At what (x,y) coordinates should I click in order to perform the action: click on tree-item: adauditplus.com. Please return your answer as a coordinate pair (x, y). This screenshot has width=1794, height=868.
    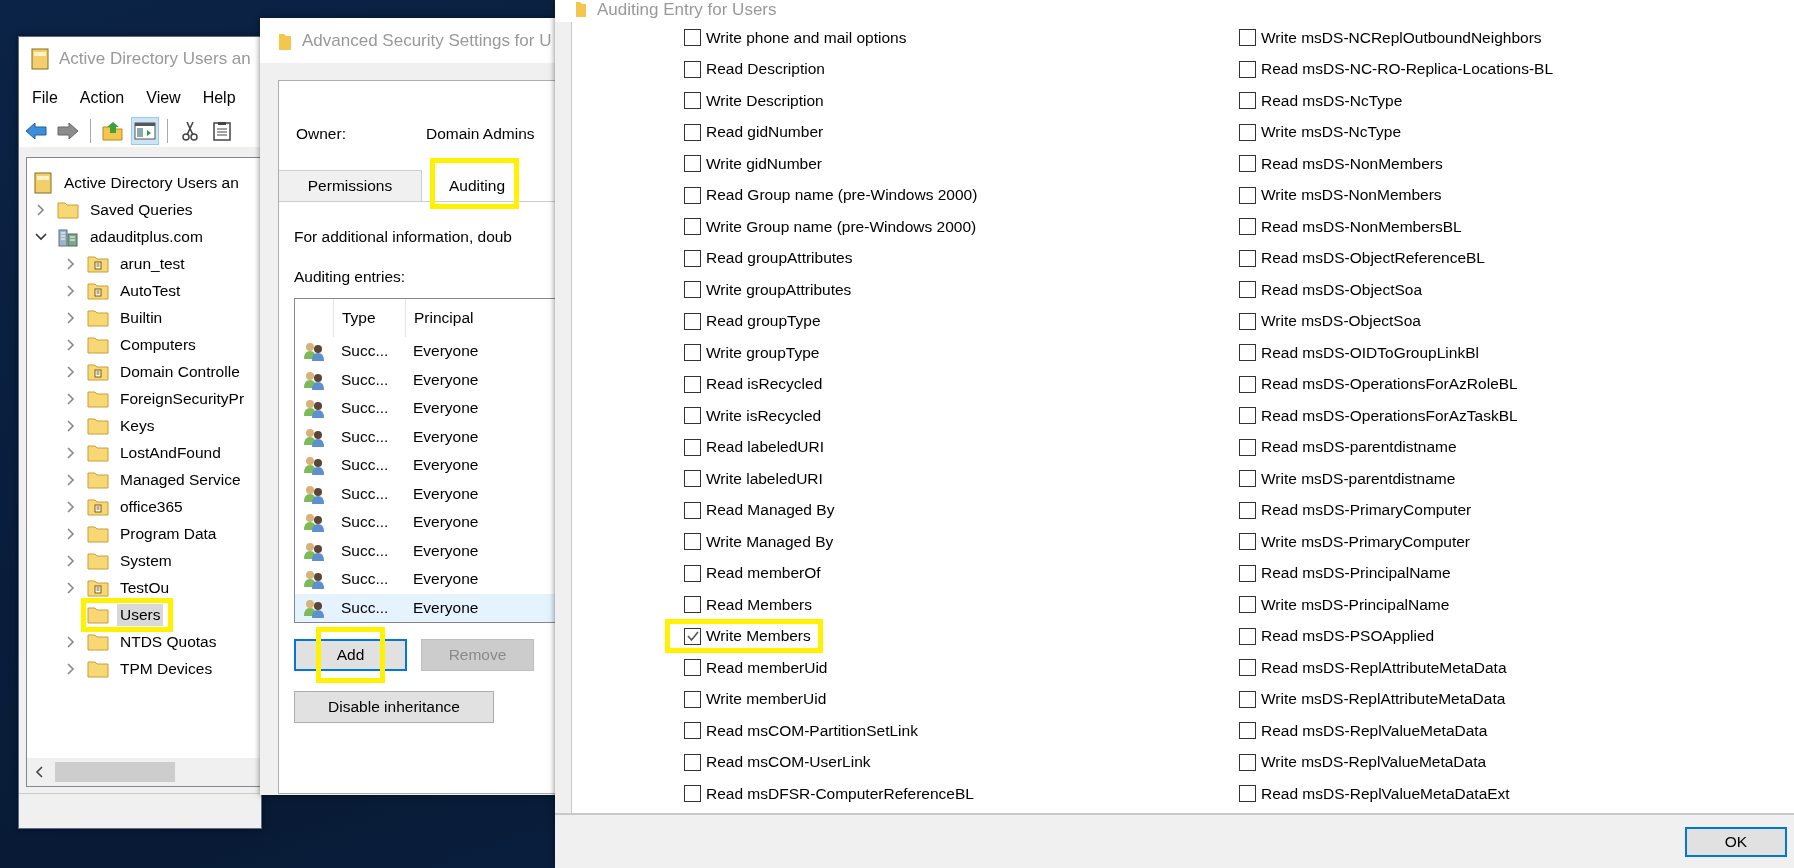
    Looking at the image, I should click on (146, 236).